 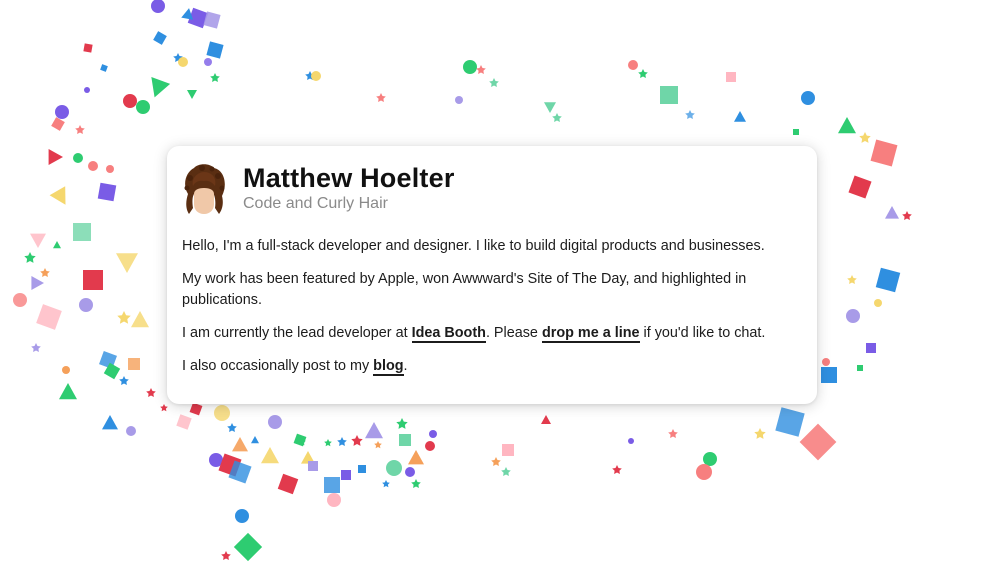 I want to click on idea-booth-link: Idea Booth, so click(x=448, y=334).